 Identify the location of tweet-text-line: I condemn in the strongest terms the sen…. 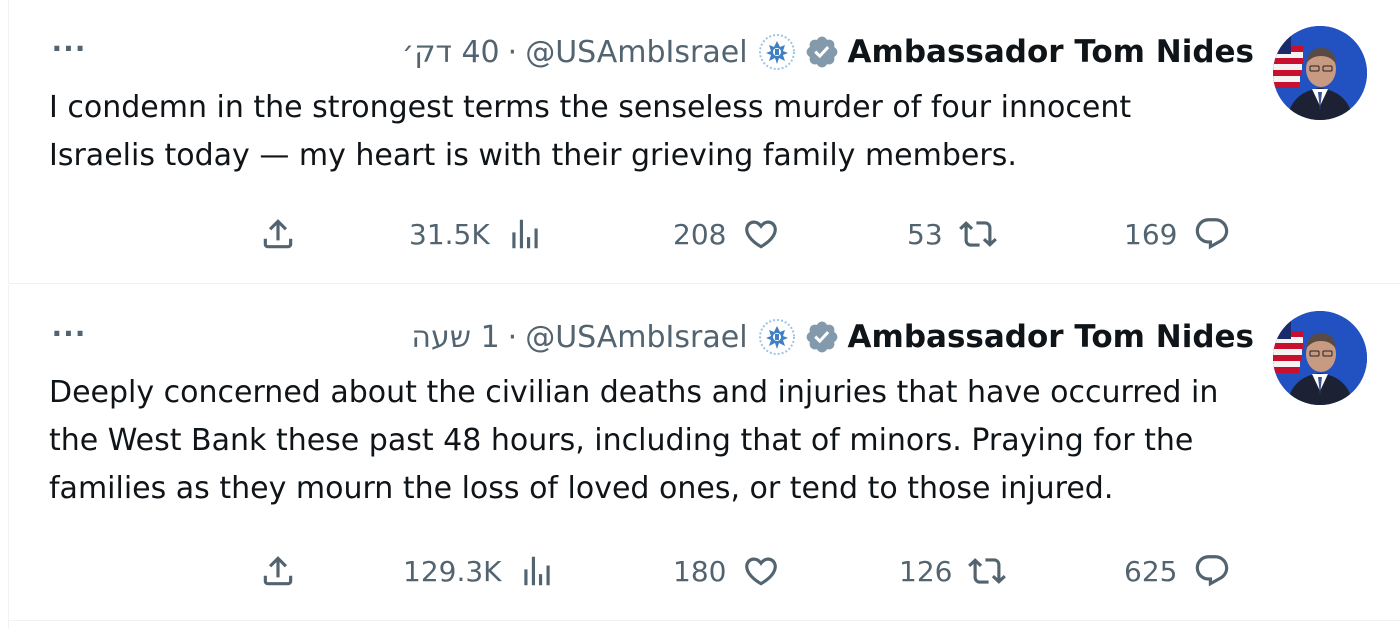
(590, 107).